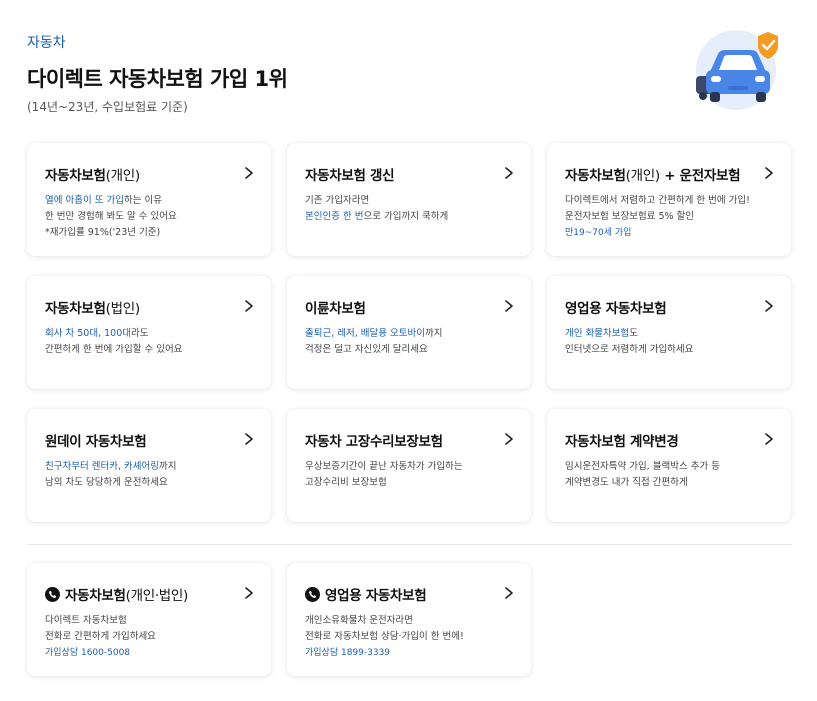 This screenshot has height=701, width=817. Describe the element at coordinates (46, 43) in the screenshot. I see `category-label: 자동차` at that location.